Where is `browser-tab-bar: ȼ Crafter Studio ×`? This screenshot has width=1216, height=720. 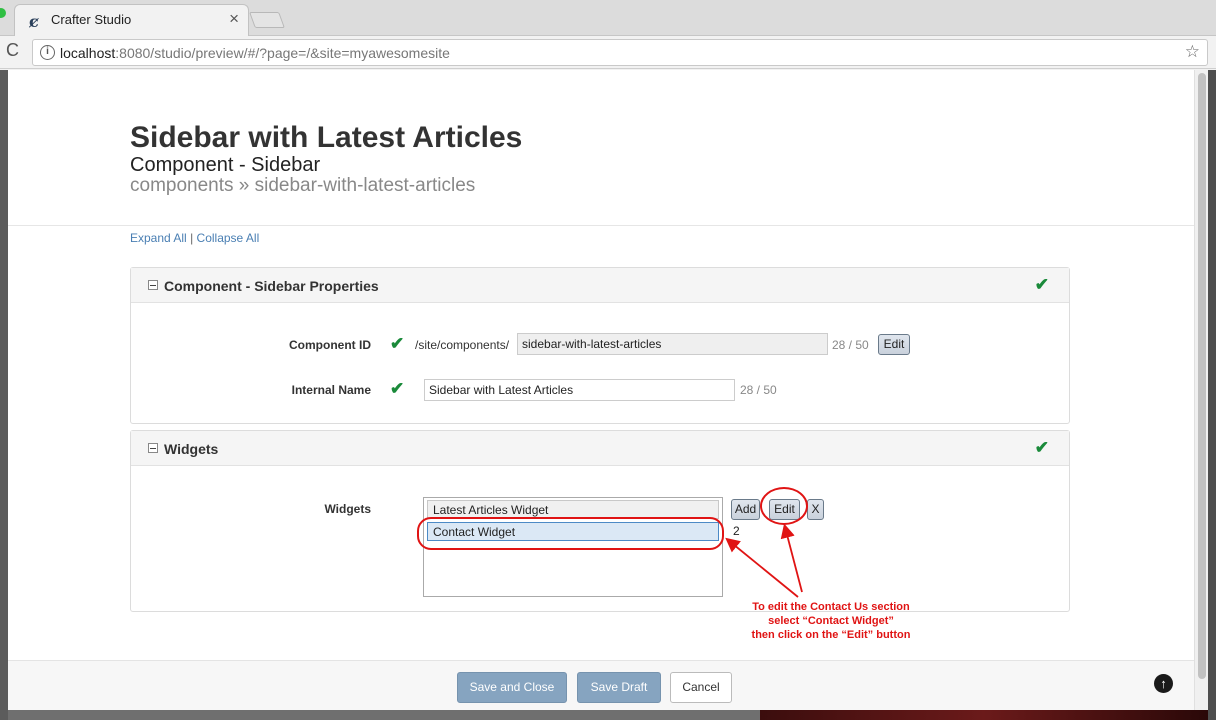 browser-tab-bar: ȼ Crafter Studio × is located at coordinates (608, 18).